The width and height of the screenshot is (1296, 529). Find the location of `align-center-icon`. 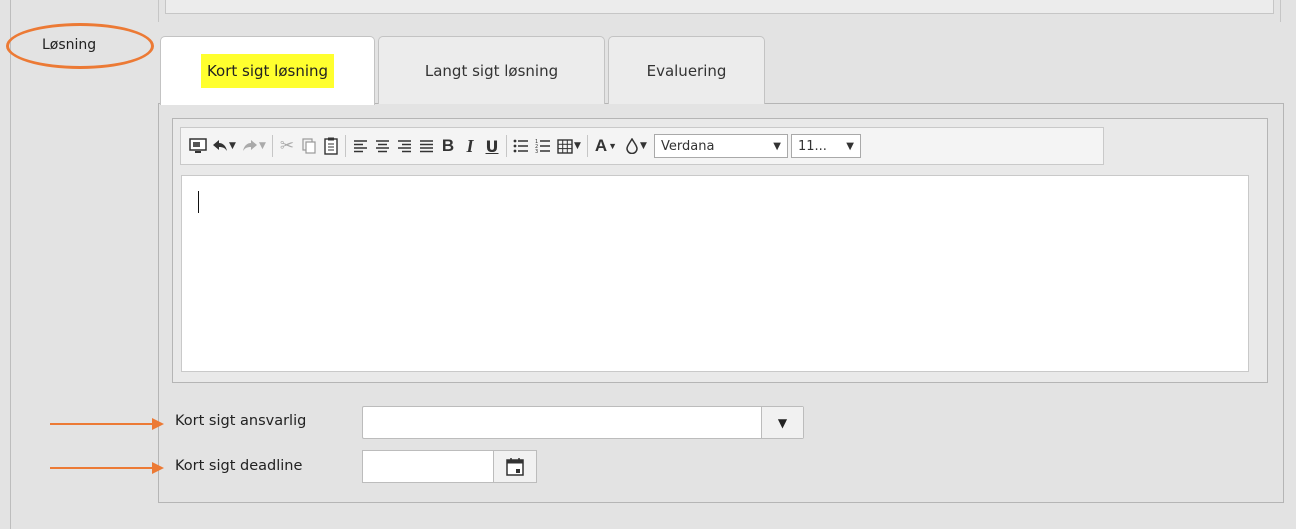

align-center-icon is located at coordinates (382, 146).